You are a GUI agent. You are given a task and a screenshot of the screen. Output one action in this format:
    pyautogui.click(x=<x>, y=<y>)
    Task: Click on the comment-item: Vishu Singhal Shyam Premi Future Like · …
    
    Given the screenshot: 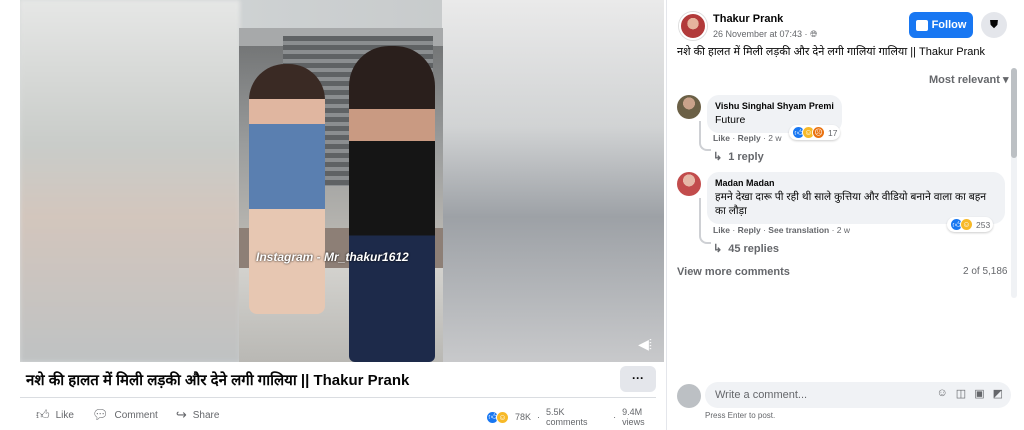 What is the action you would take?
    pyautogui.click(x=842, y=130)
    